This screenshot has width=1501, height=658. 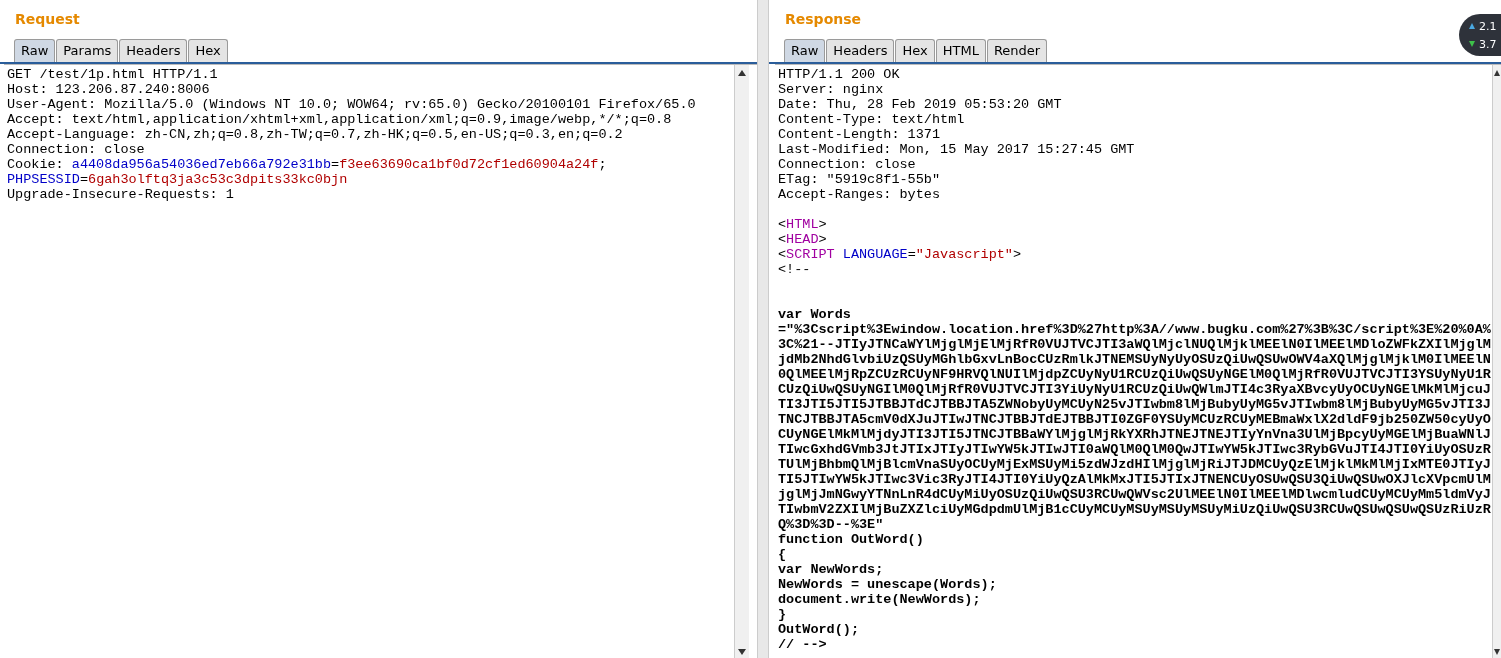 What do you see at coordinates (814, 314) in the screenshot?
I see `code-line: var Words` at bounding box center [814, 314].